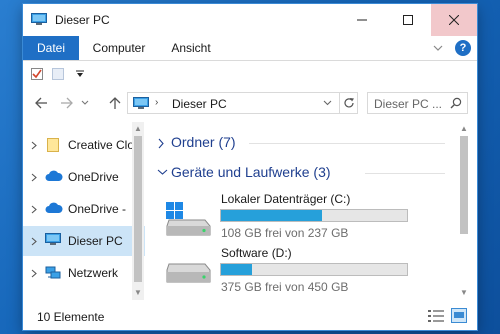  Describe the element at coordinates (101, 145) in the screenshot. I see `sidebar-item-label: Creative Clo` at that location.